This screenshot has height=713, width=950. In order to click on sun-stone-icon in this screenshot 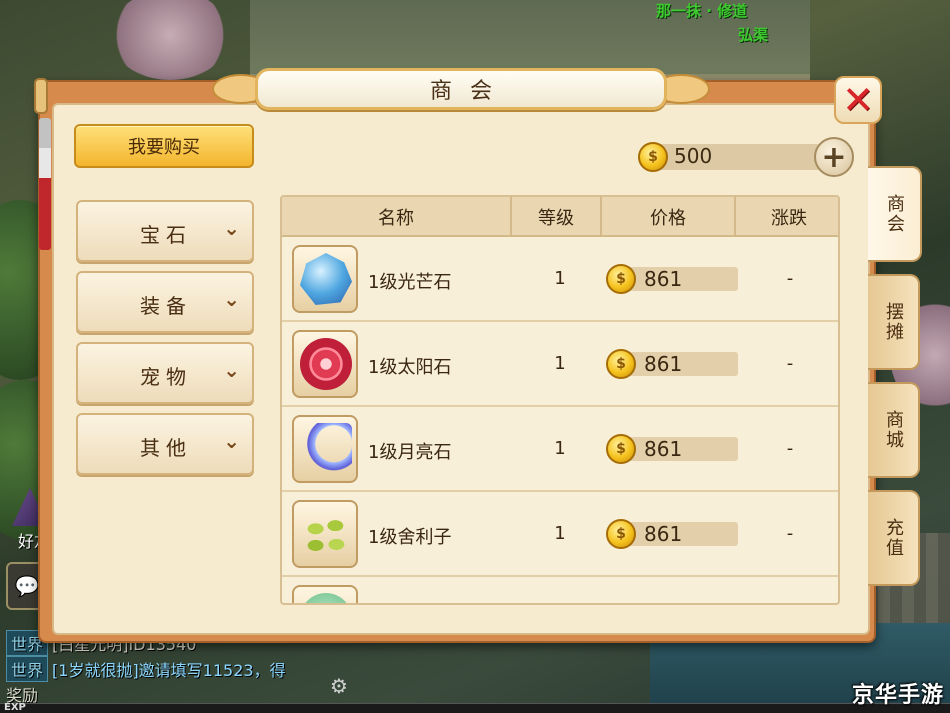, I will do `click(326, 364)`.